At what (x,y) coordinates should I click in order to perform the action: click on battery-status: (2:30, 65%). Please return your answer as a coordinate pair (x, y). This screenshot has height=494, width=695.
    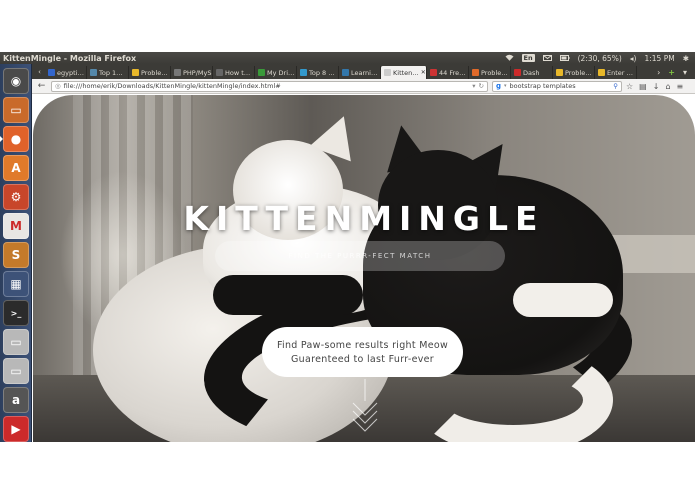
    Looking at the image, I should click on (600, 58).